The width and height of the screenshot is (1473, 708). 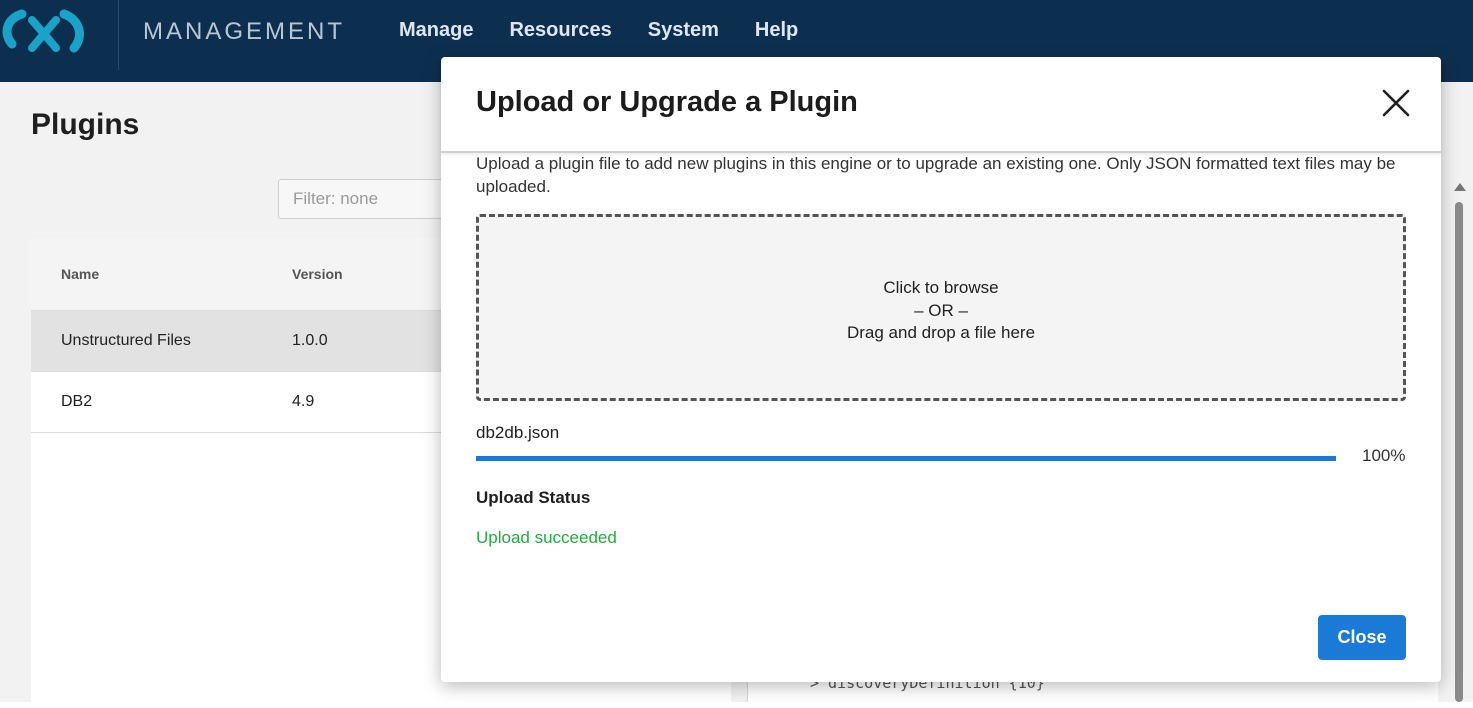 I want to click on dialog-title: Upload or Upgrade a Plugin, so click(x=667, y=102).